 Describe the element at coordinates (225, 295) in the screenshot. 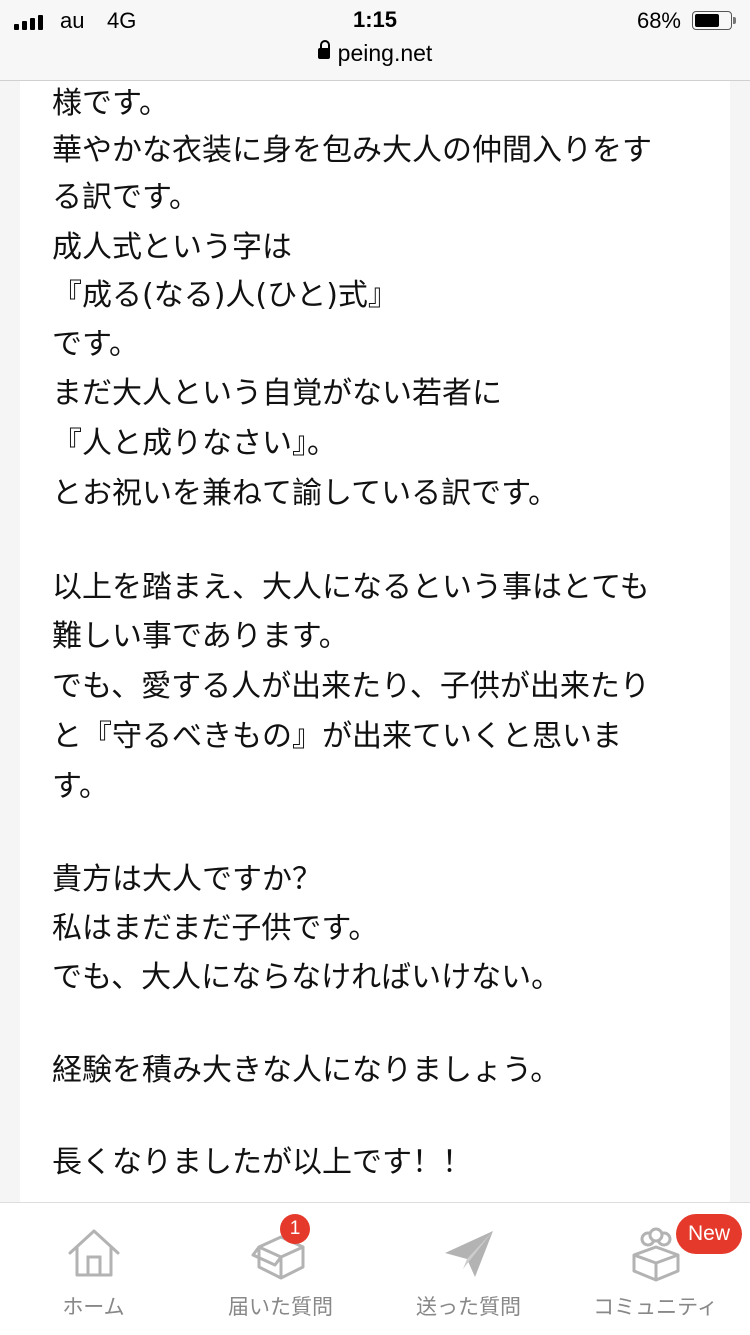

I see `answer-line: 『成る(なる)人(ひと)式』` at that location.